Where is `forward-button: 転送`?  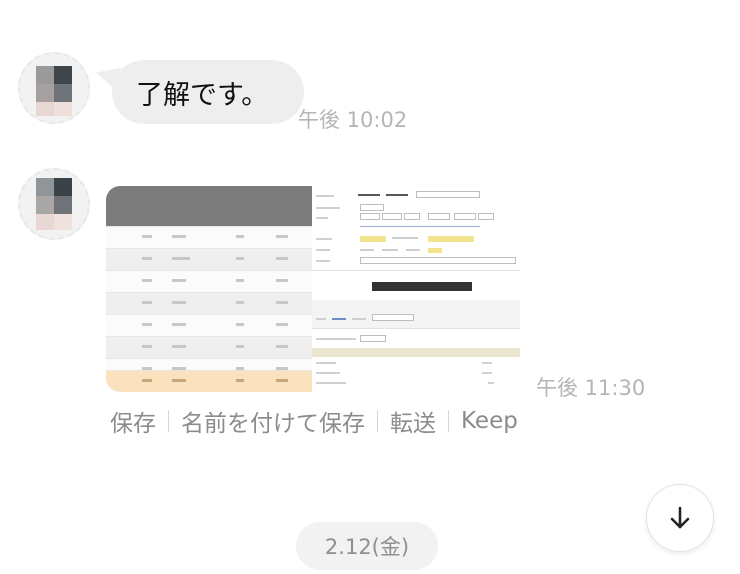 forward-button: 転送 is located at coordinates (413, 421).